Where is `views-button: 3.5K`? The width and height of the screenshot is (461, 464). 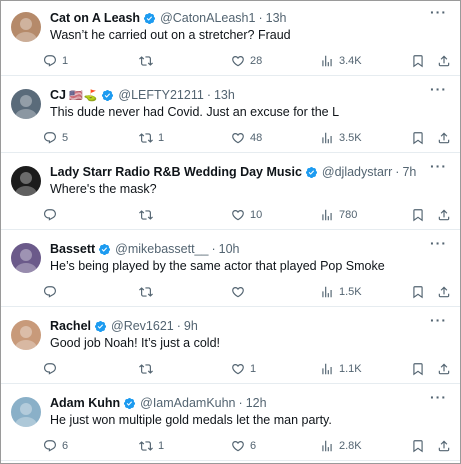
views-button: 3.5K is located at coordinates (341, 138).